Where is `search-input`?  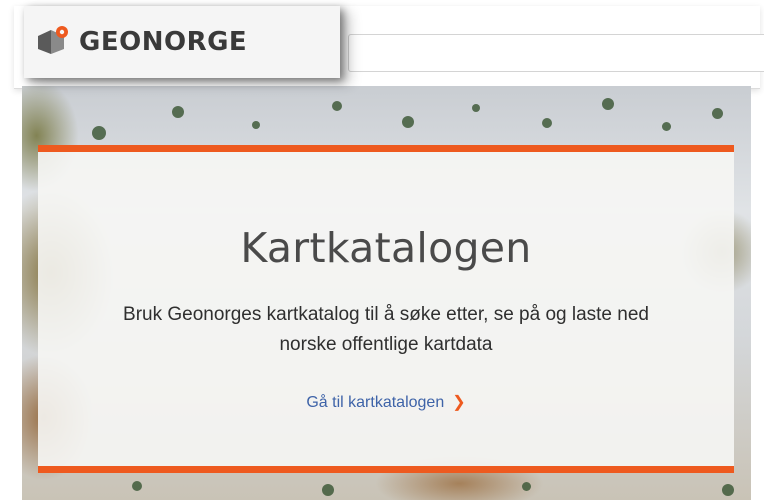
search-input is located at coordinates (556, 53).